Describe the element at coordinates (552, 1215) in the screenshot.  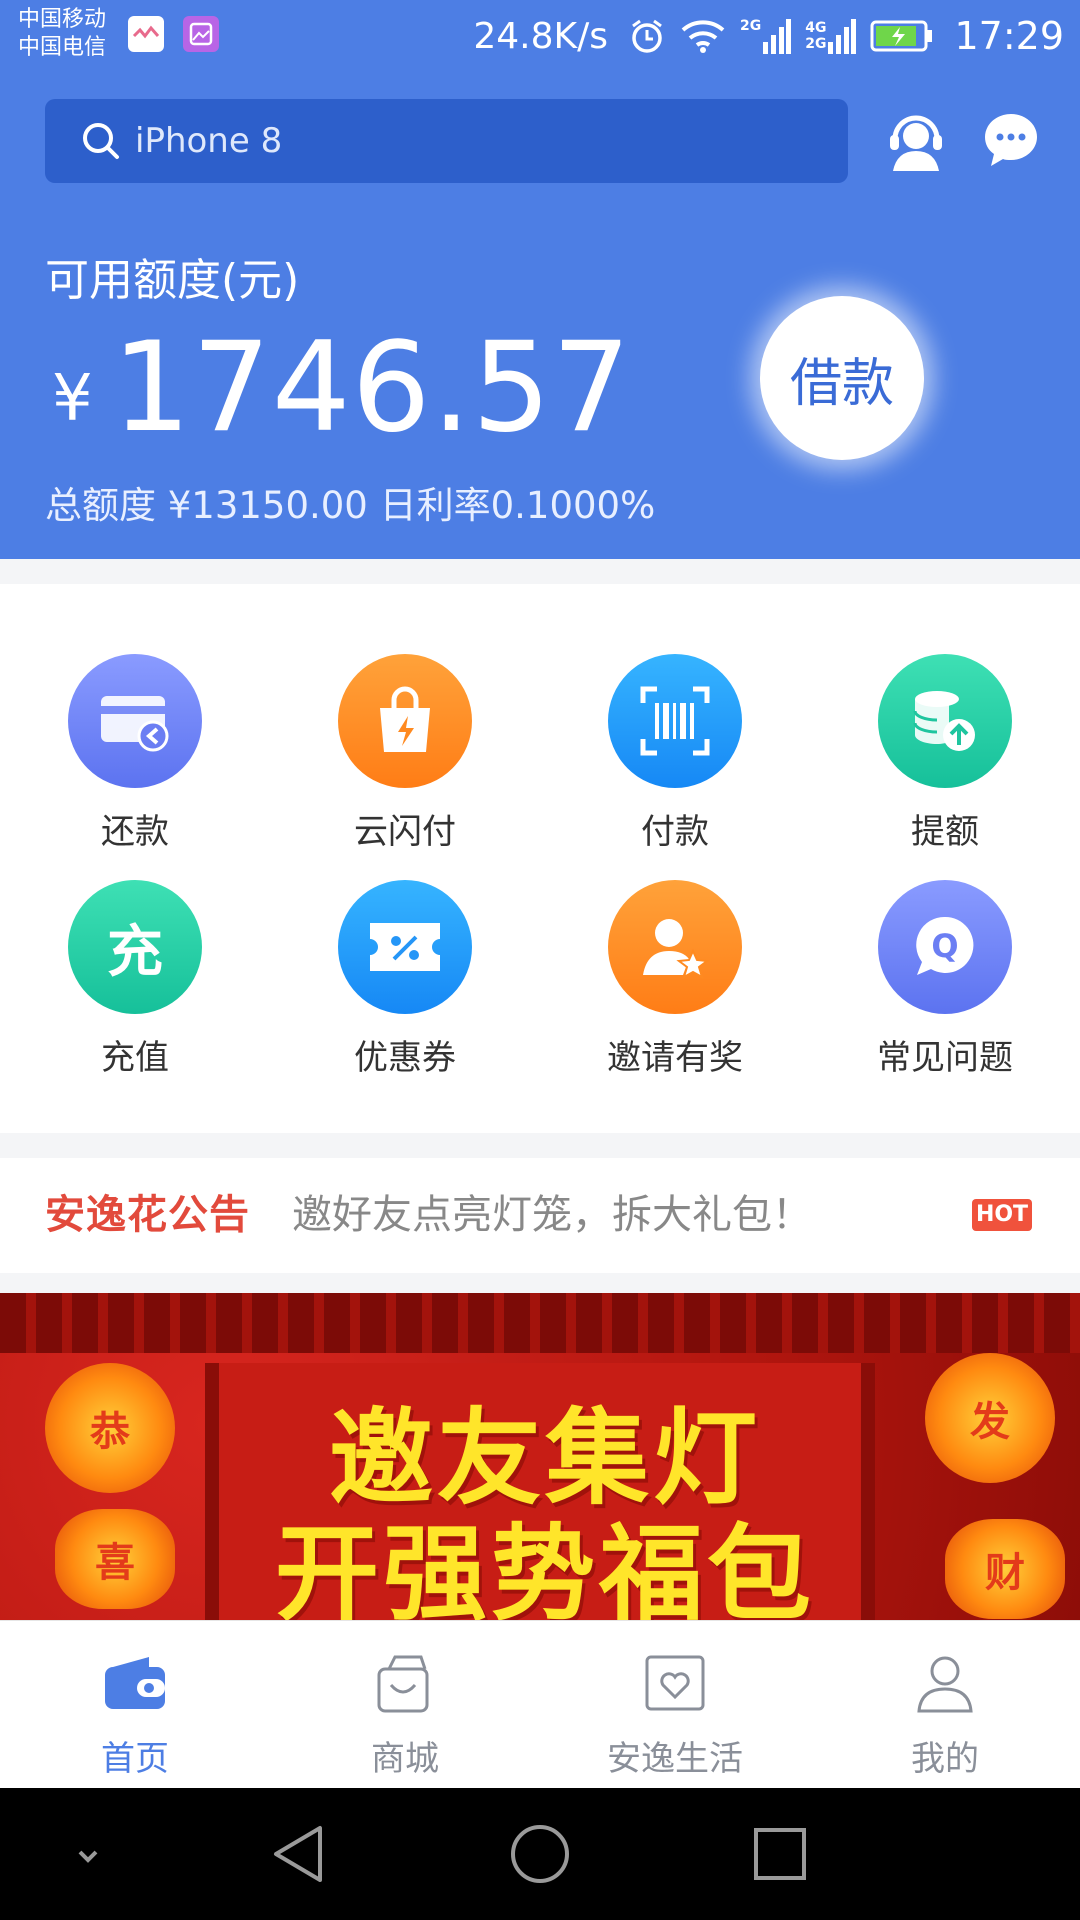
I see `announcement-text: 邀好友点亮灯笼，拆大礼包！` at that location.